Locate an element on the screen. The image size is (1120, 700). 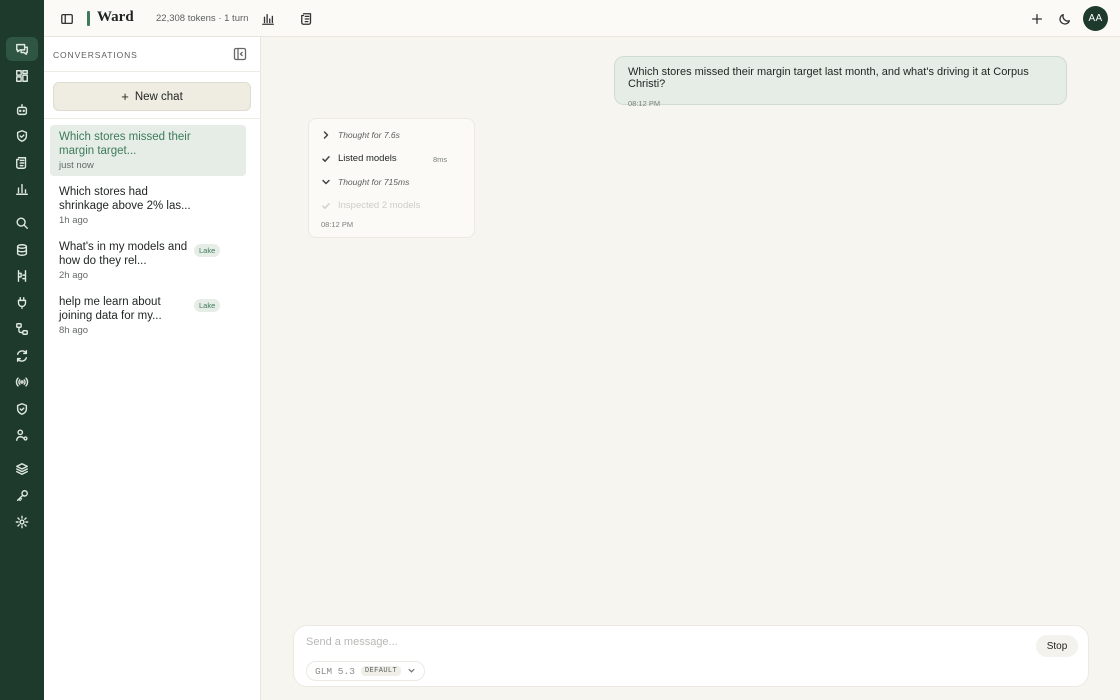
conversation-time: 1h ago is located at coordinates (74, 220).